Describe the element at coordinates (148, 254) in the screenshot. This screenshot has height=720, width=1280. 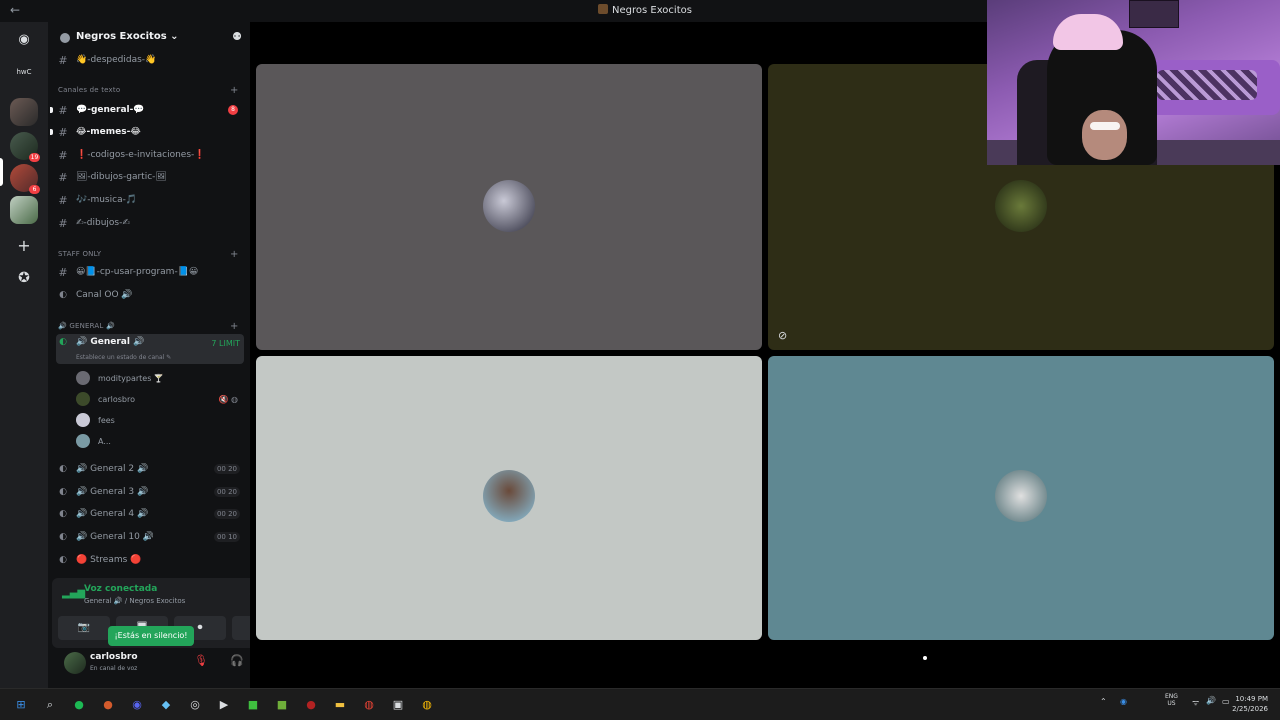
I see `category-staff-only: STAFF ONLY +` at that location.